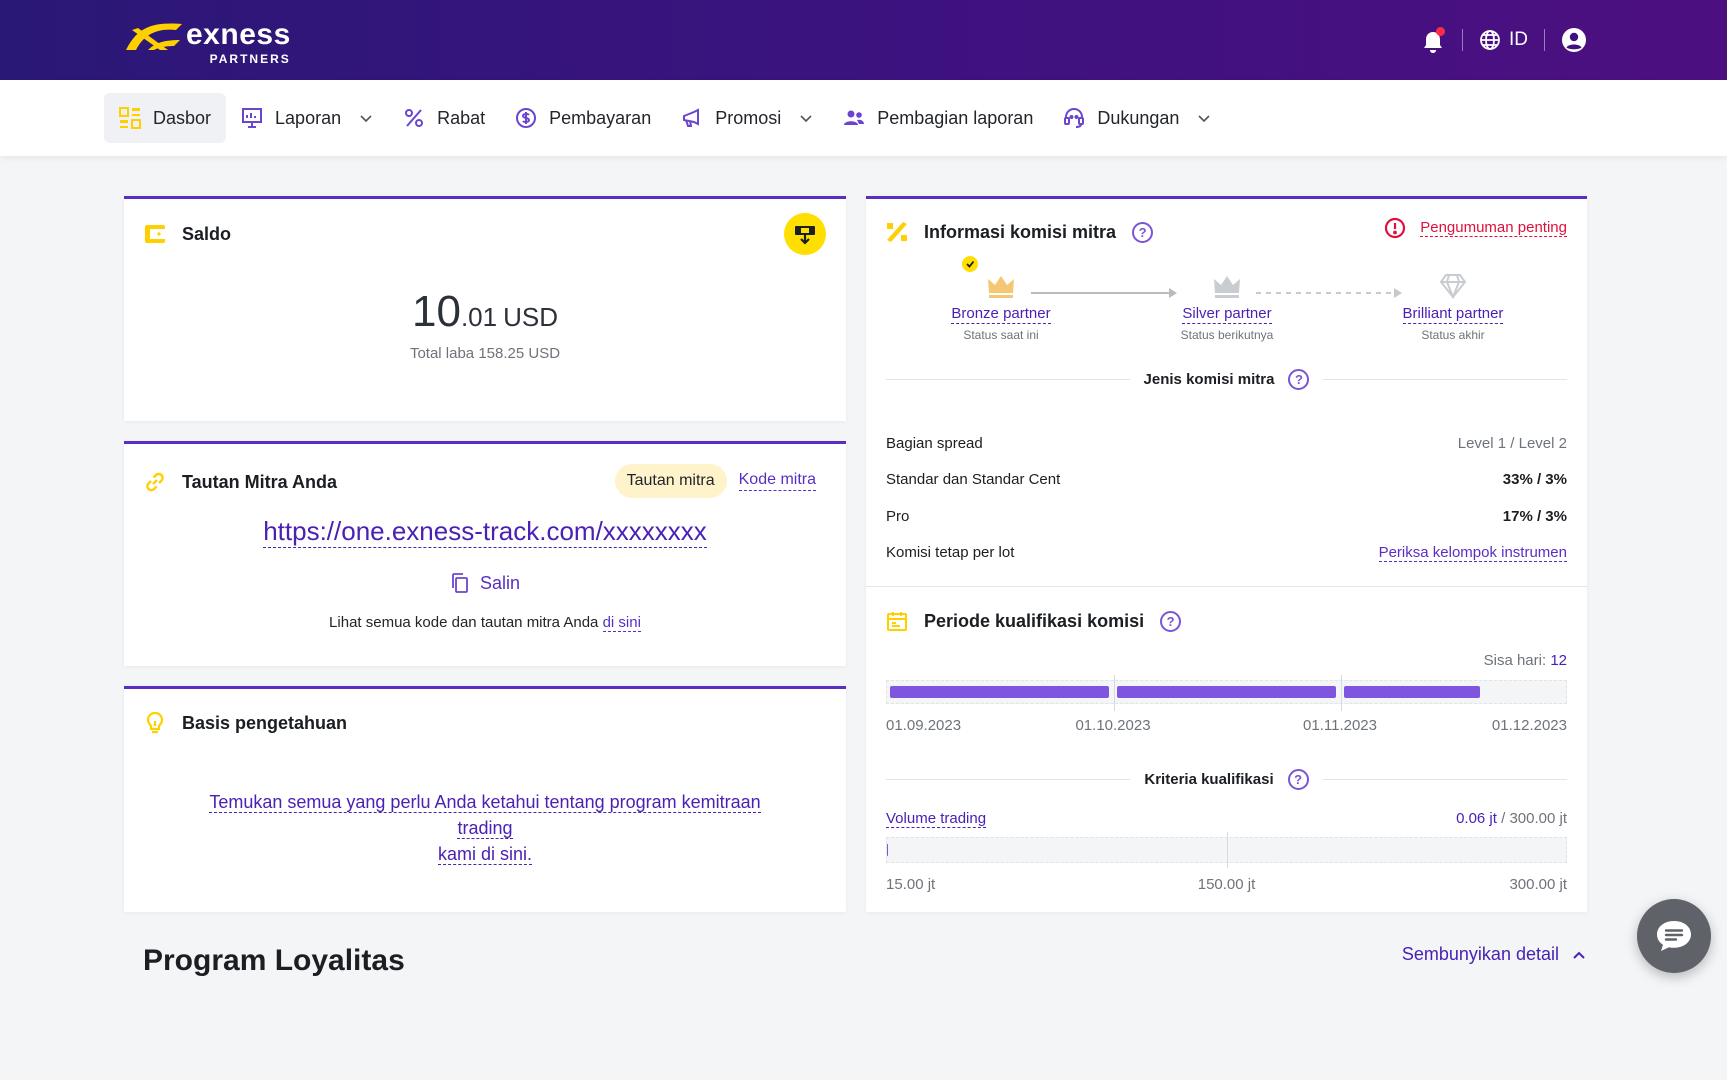 The image size is (1727, 1080). Describe the element at coordinates (252, 118) in the screenshot. I see `reports-icon` at that location.